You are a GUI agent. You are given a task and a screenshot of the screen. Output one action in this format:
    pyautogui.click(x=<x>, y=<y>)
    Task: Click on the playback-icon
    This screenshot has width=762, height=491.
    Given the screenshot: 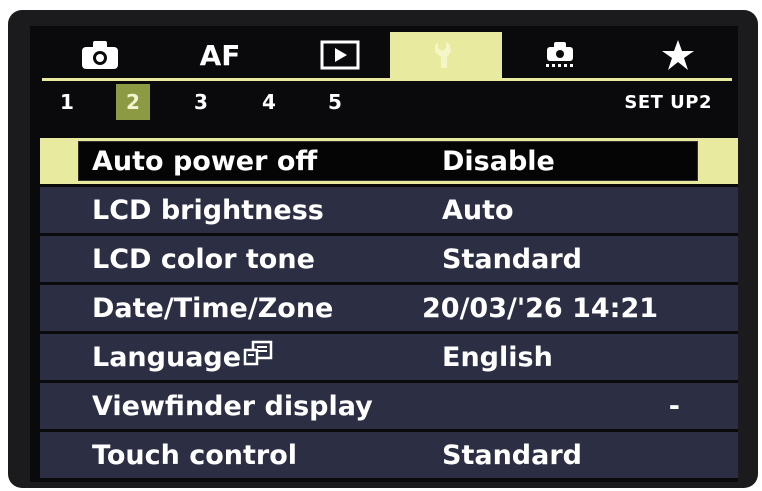 What is the action you would take?
    pyautogui.click(x=340, y=55)
    